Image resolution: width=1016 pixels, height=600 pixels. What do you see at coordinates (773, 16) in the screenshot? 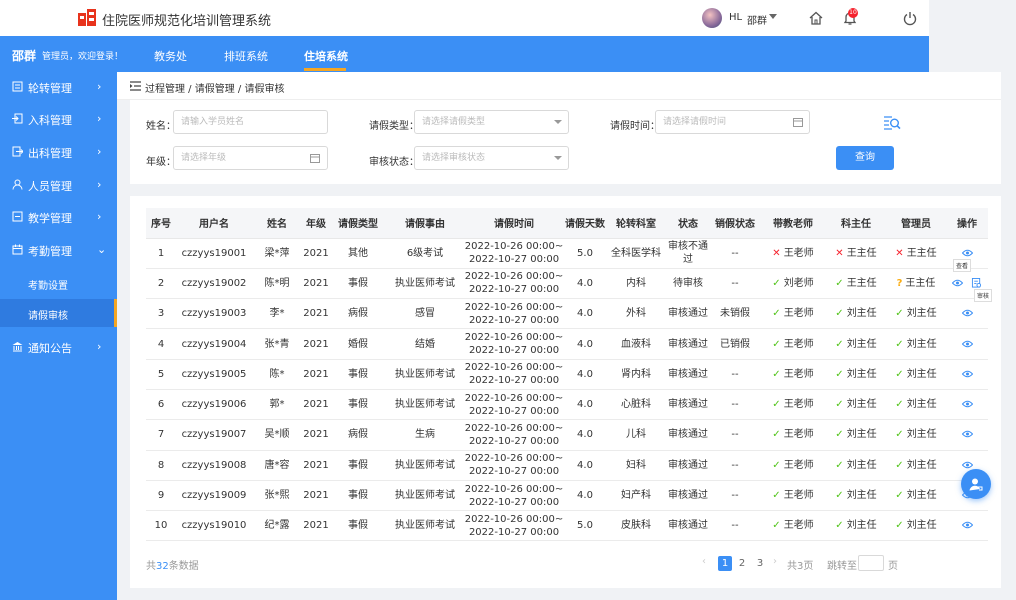
I see `chevron-down-icon` at bounding box center [773, 16].